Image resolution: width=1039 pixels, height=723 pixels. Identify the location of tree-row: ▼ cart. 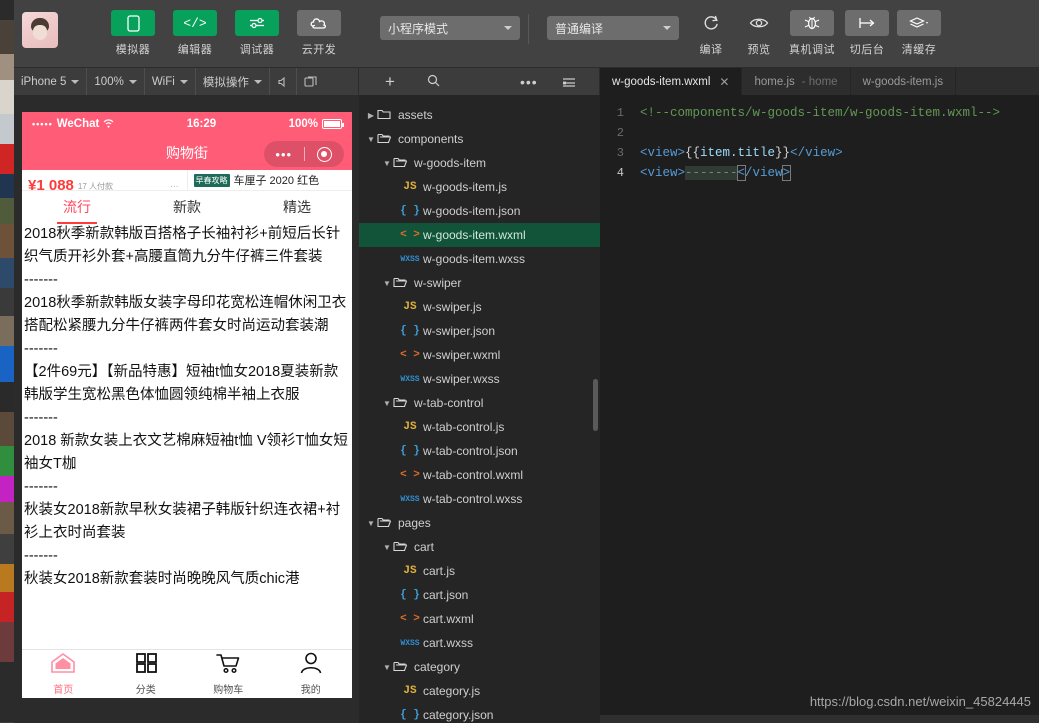
(479, 547).